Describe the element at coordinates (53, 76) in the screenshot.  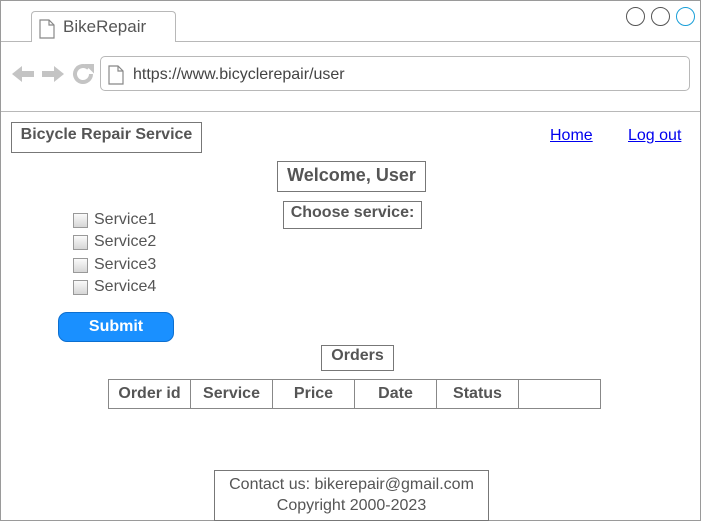
I see `forward-arrow-icon` at that location.